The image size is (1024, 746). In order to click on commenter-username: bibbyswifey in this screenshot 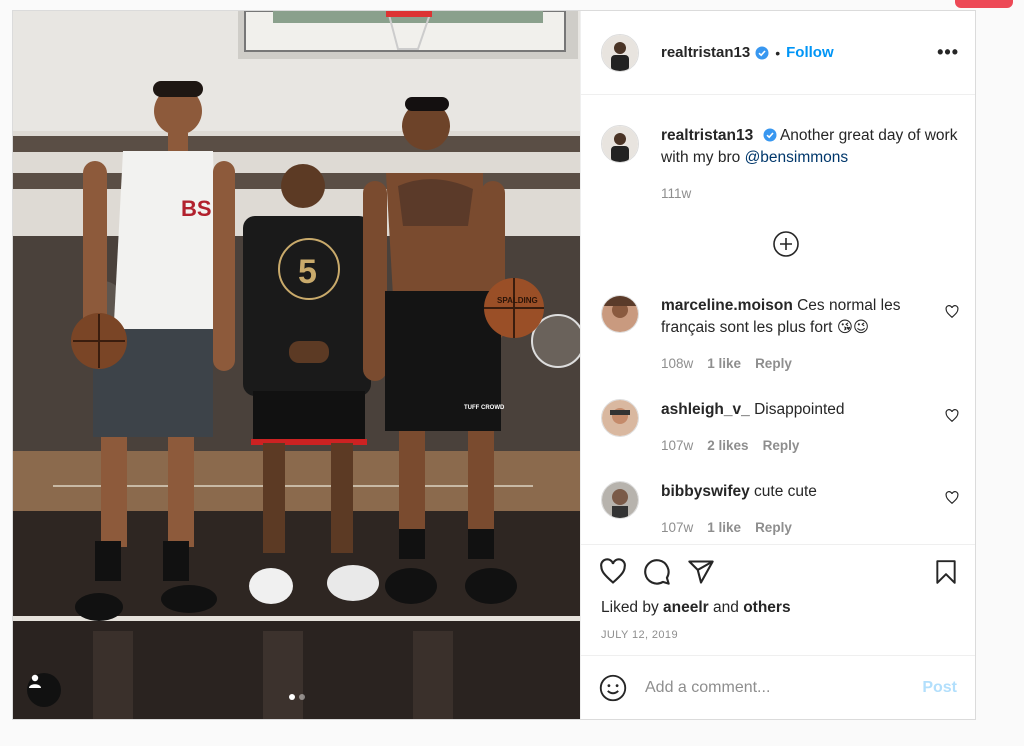, I will do `click(705, 491)`.